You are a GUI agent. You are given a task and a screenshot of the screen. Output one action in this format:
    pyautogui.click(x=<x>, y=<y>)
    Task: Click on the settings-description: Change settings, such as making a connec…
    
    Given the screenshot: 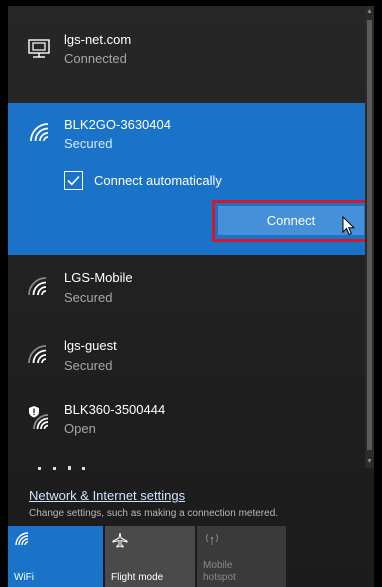 What is the action you would take?
    pyautogui.click(x=154, y=513)
    